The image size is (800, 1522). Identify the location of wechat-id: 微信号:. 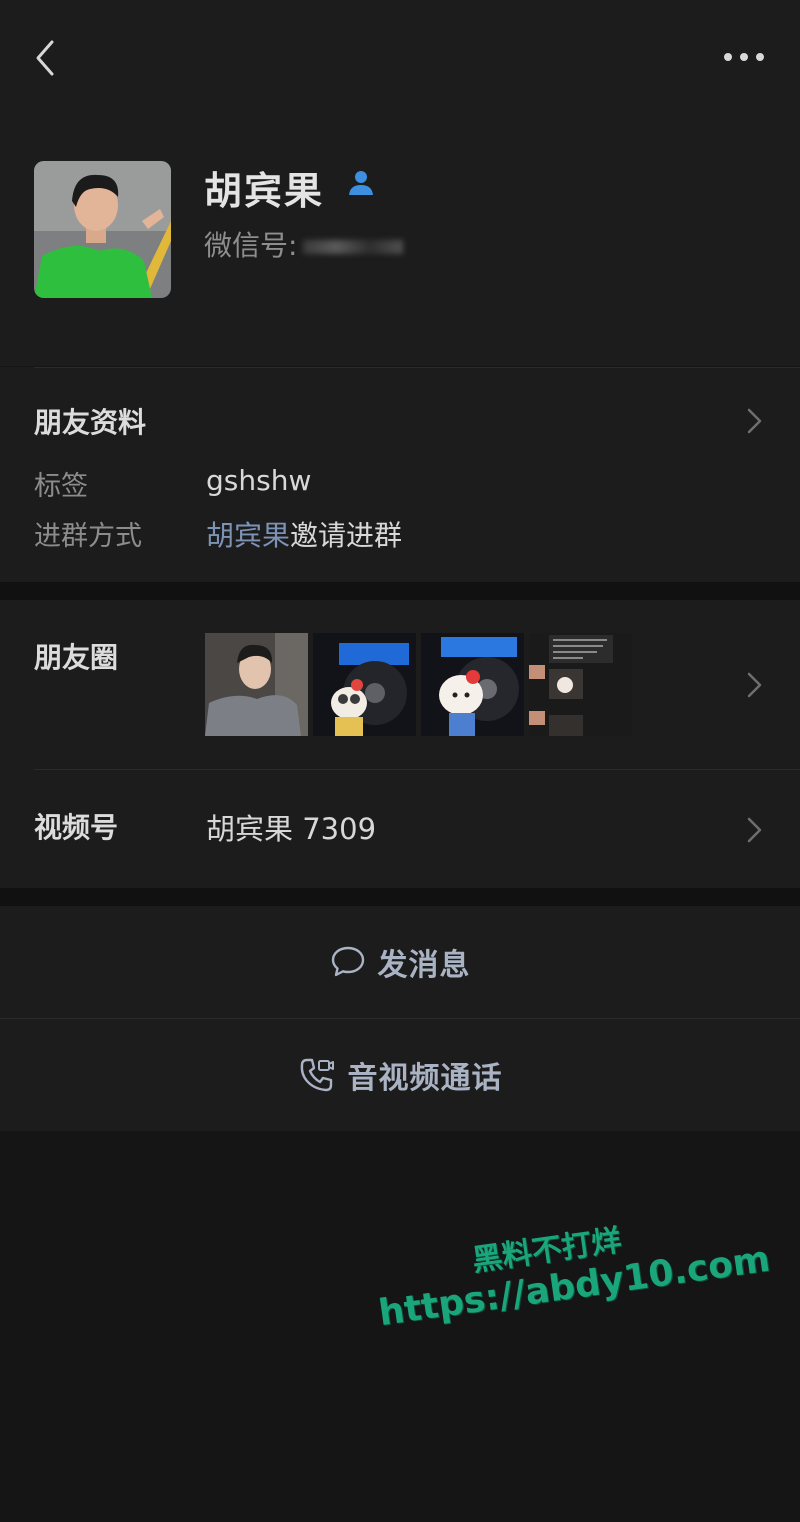
(304, 244).